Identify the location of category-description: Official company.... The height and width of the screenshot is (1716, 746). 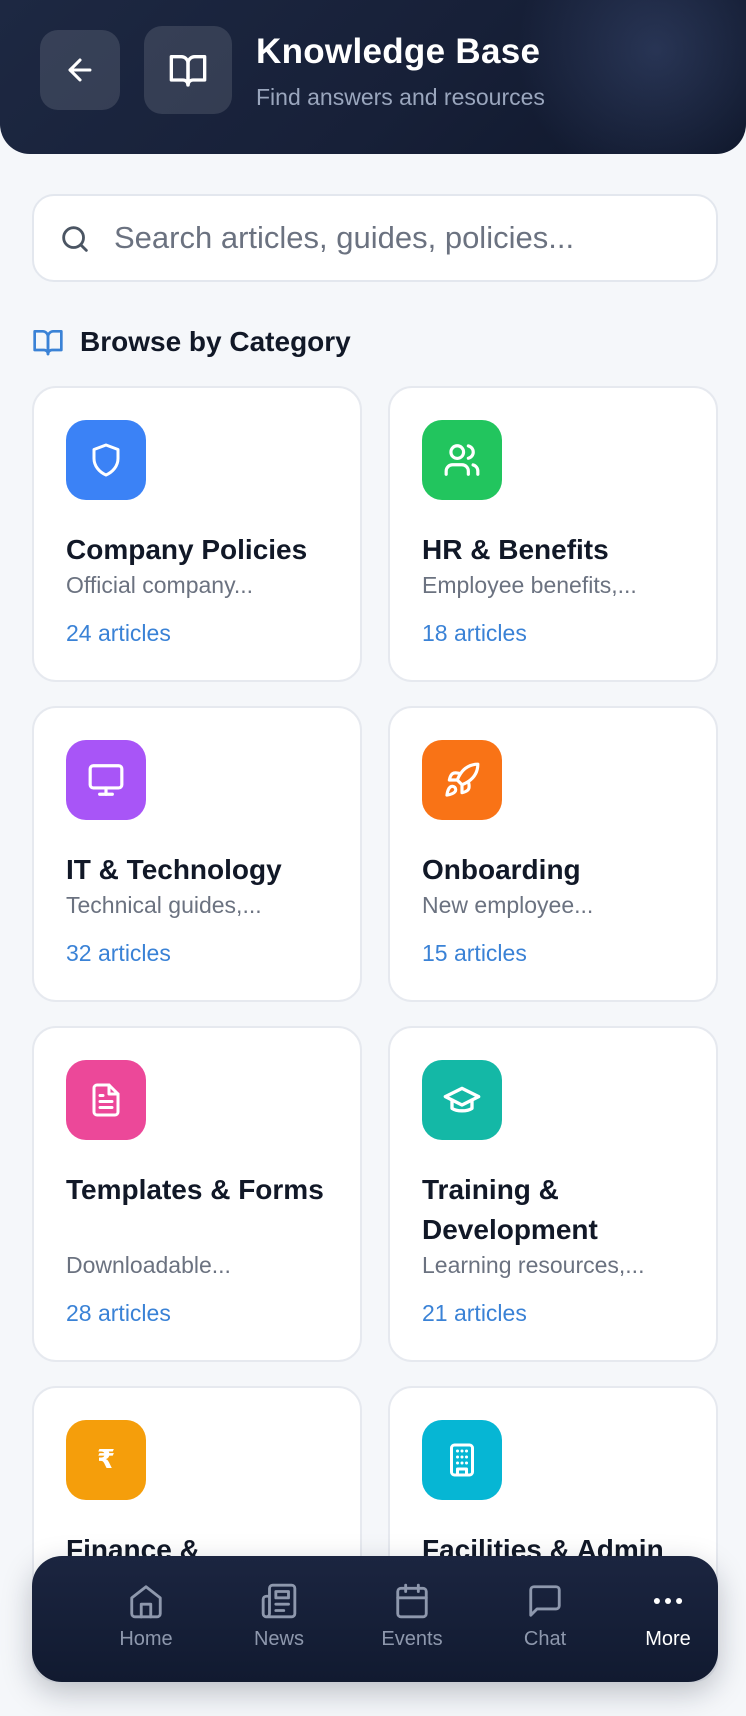
(160, 585).